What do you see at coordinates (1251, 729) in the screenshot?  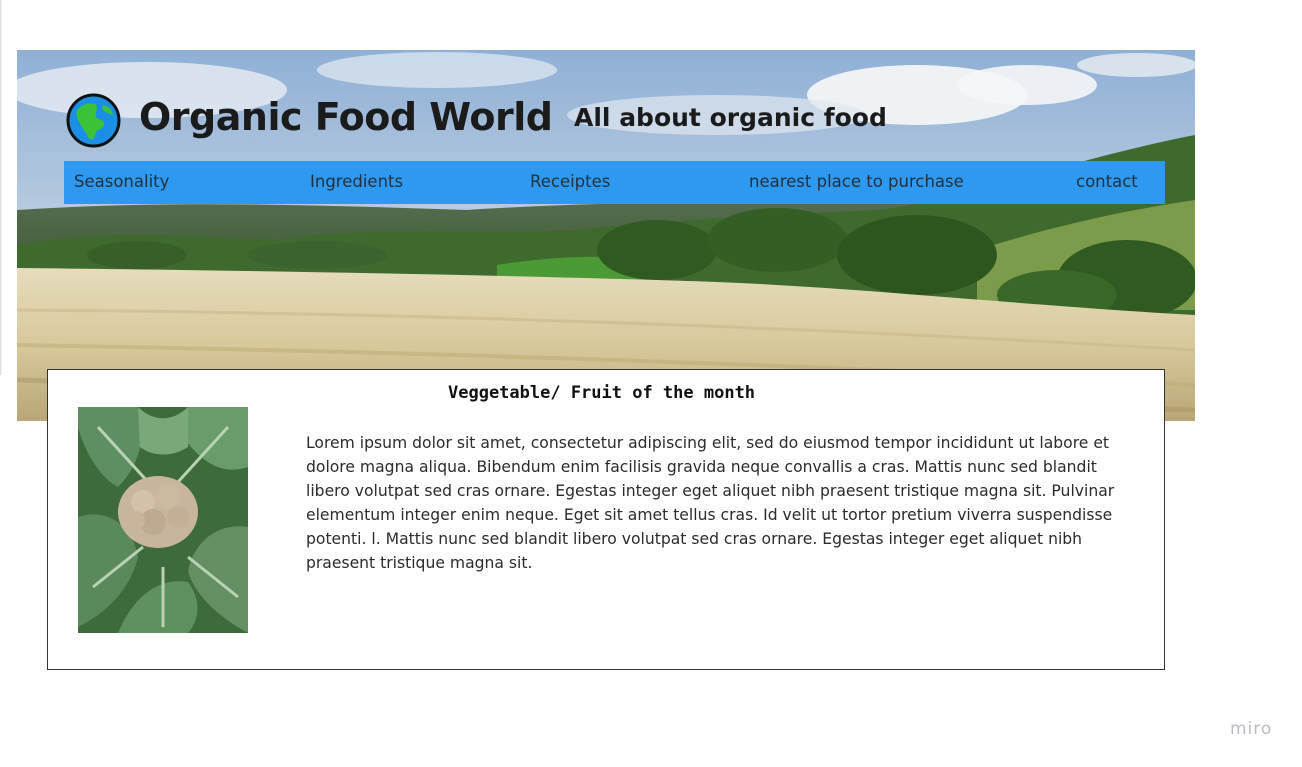 I see `miro-watermark: miro` at bounding box center [1251, 729].